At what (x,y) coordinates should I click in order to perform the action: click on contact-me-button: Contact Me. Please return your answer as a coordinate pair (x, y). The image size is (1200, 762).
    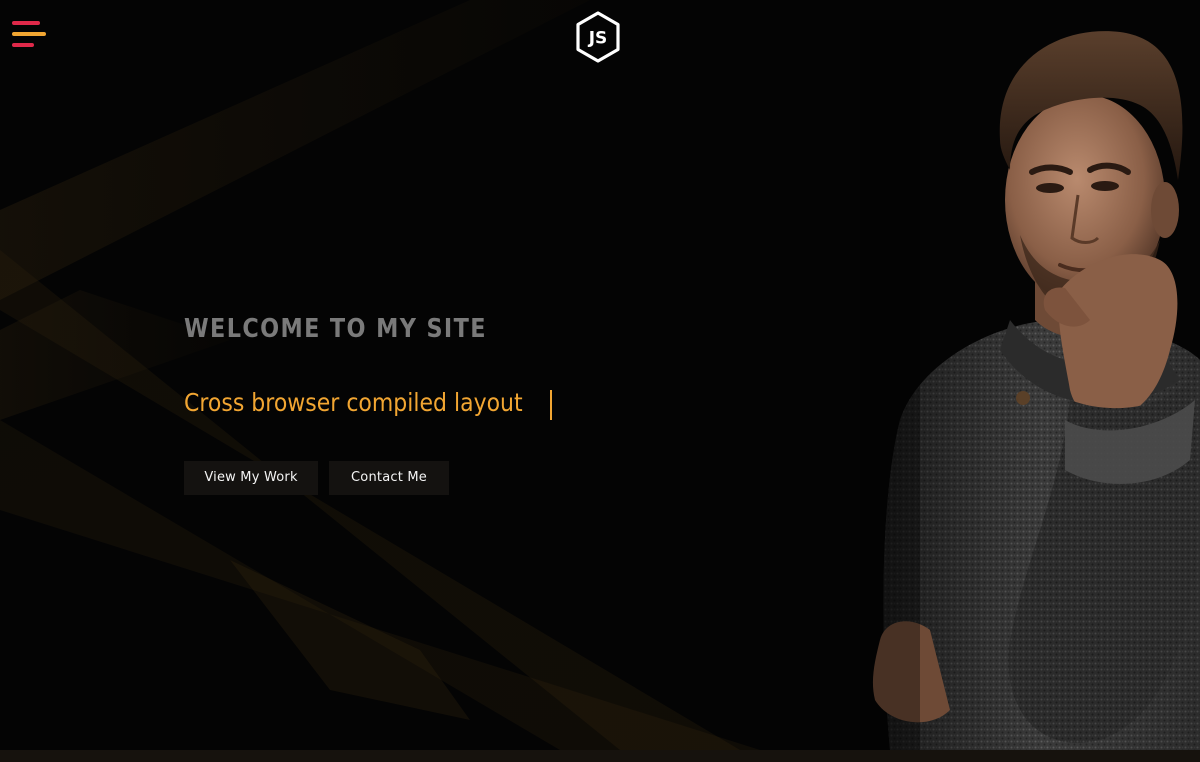
    Looking at the image, I should click on (389, 478).